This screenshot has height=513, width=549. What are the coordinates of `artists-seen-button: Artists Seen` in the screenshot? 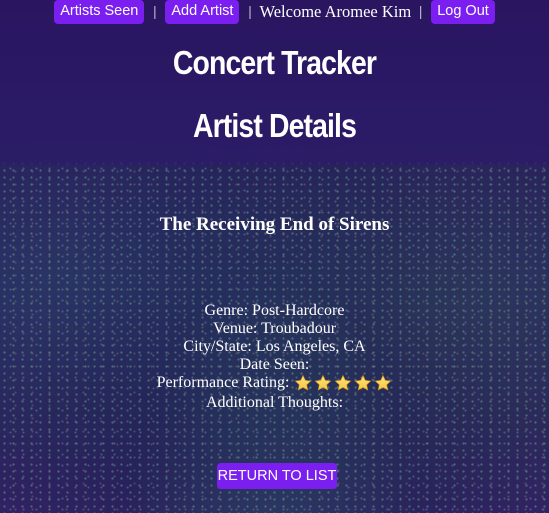 It's located at (99, 12).